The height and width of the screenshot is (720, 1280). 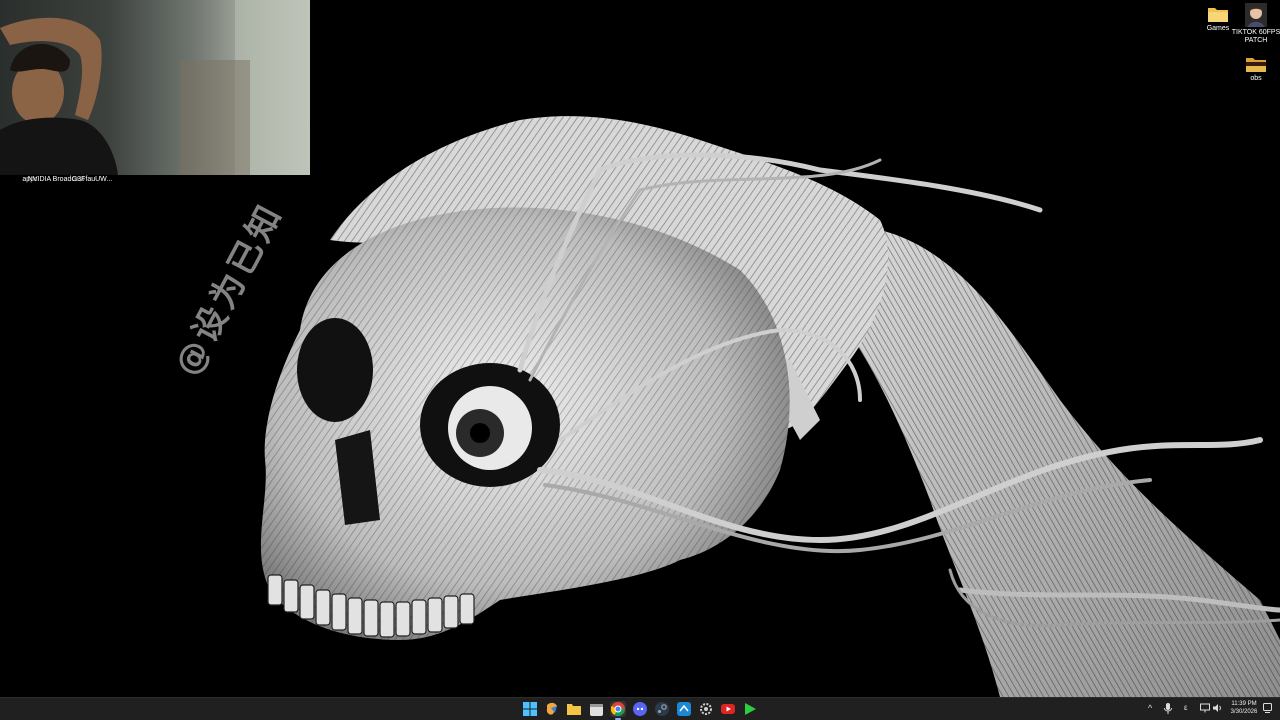 I want to click on user-avatar-icon, so click(x=1256, y=15).